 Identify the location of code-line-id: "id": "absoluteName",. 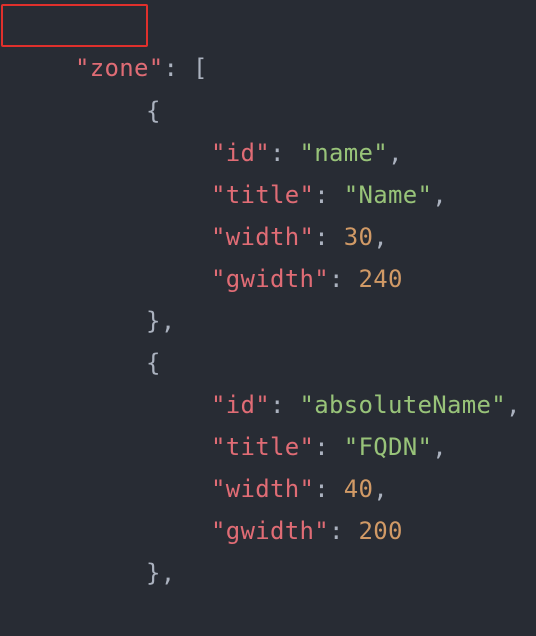
(336, 380).